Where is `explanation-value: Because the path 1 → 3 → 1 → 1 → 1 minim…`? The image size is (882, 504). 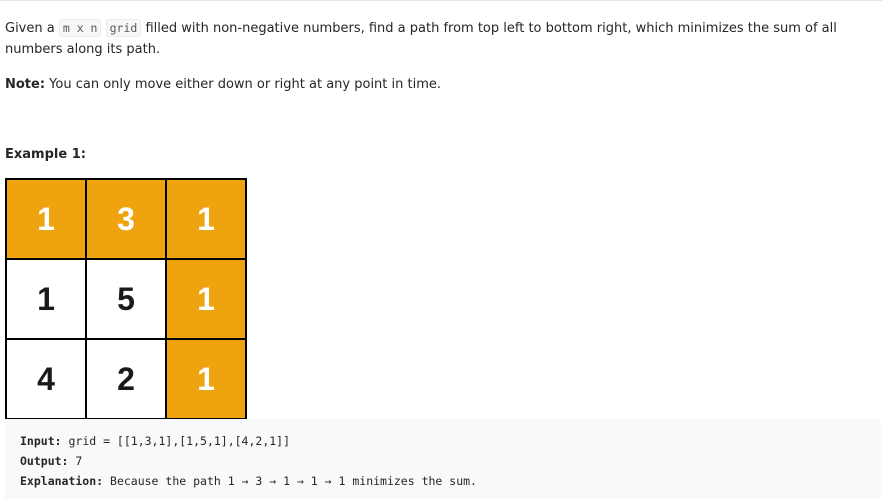
explanation-value: Because the path 1 → 3 → 1 → 1 → 1 minim… is located at coordinates (290, 481).